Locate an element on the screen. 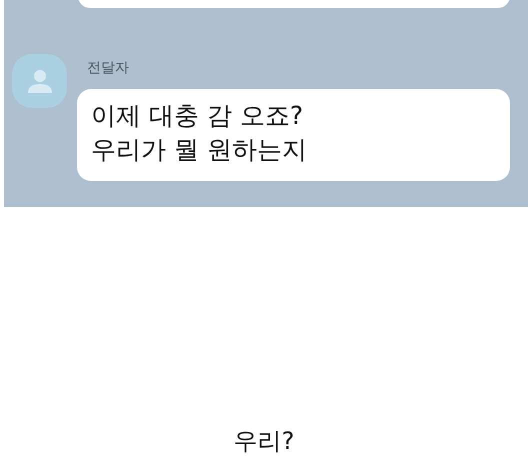 The height and width of the screenshot is (475, 528). message-text: 이제 대충 감 오죠? is located at coordinates (197, 116).